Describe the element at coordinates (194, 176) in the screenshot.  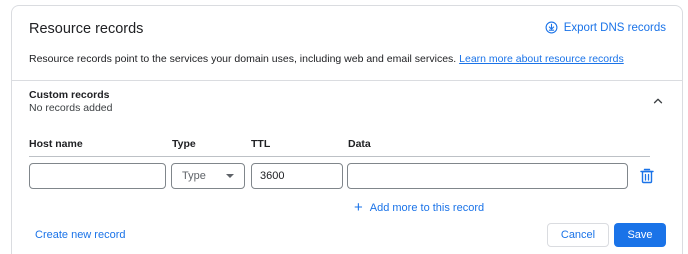
I see `type-select-placeholder: Type` at that location.